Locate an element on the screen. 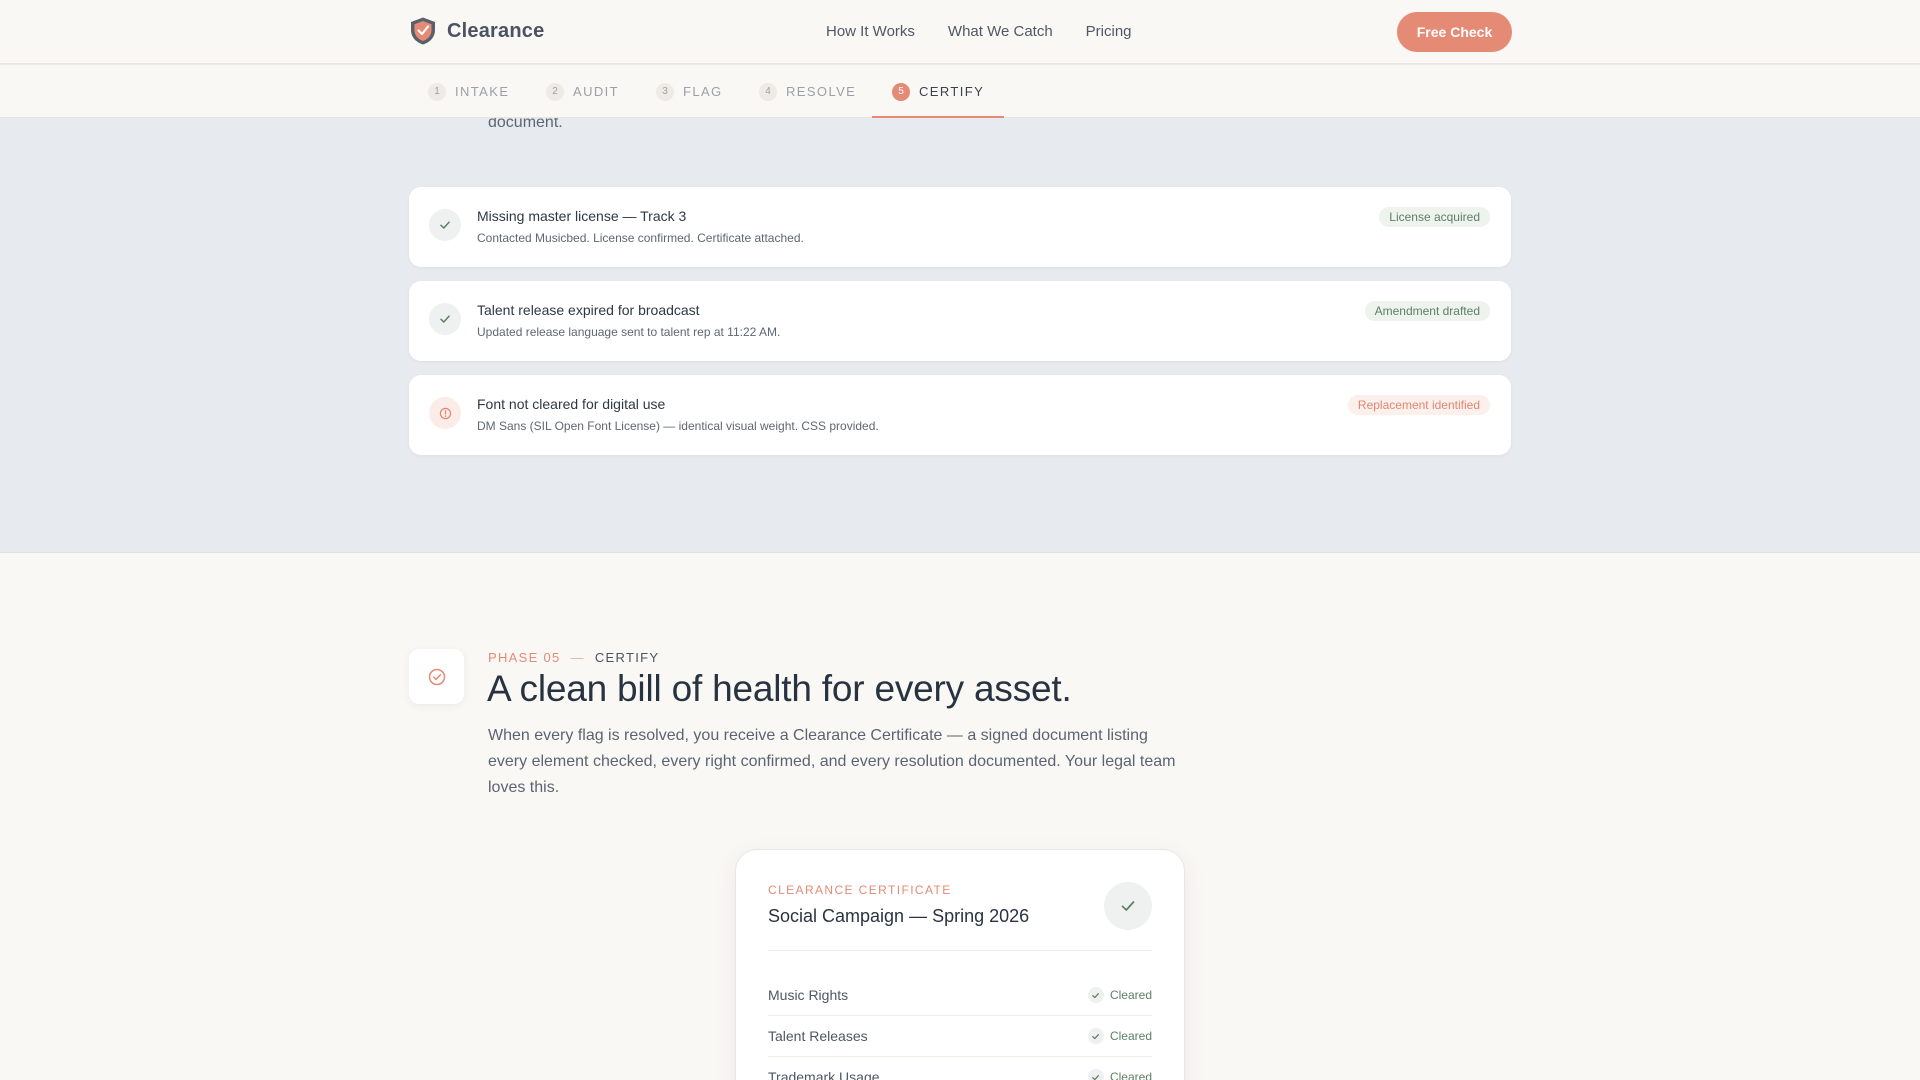 The width and height of the screenshot is (1920, 1080). step-label: FLAG is located at coordinates (703, 91).